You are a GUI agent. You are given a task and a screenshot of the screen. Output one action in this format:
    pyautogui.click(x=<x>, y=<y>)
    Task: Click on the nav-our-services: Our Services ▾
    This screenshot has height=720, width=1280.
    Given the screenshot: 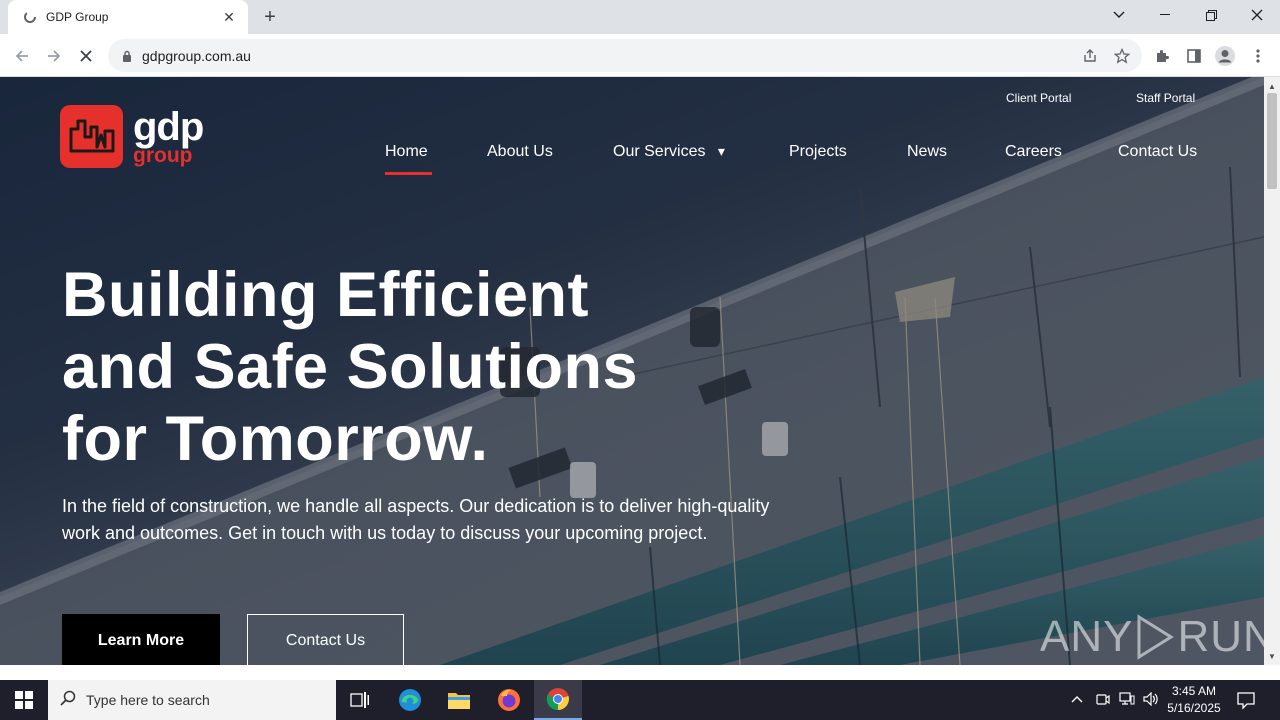 What is the action you would take?
    pyautogui.click(x=669, y=152)
    